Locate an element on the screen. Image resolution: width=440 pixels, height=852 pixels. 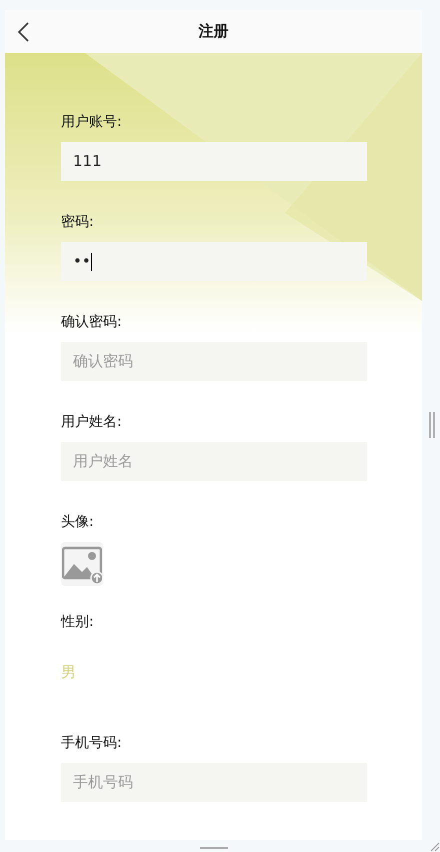
home-indicator is located at coordinates (214, 848).